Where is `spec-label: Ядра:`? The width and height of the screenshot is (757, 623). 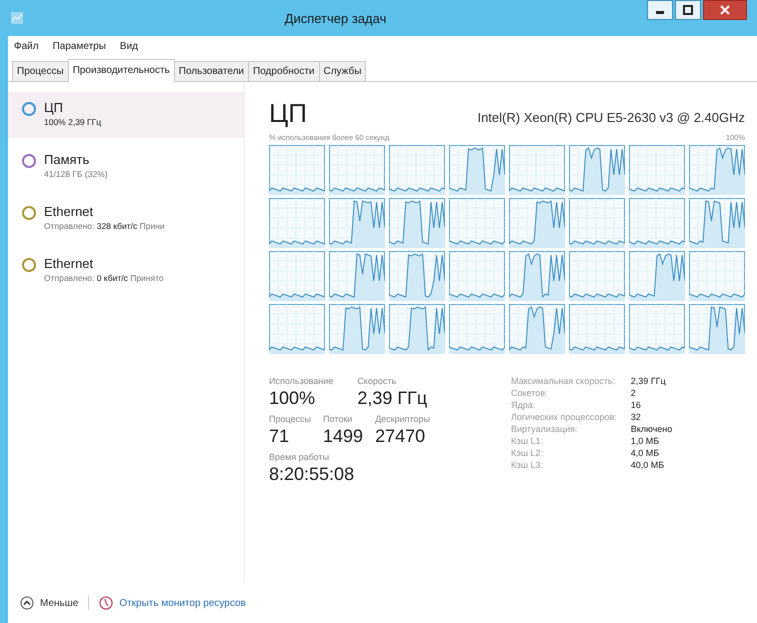
spec-label: Ядра: is located at coordinates (523, 405).